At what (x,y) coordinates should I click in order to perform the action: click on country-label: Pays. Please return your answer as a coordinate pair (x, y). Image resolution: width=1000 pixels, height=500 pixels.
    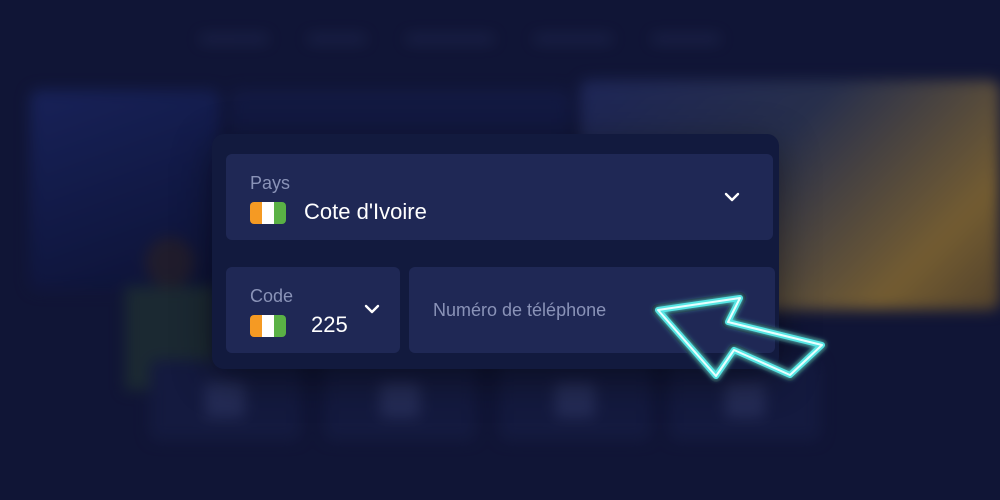
    Looking at the image, I should click on (270, 183).